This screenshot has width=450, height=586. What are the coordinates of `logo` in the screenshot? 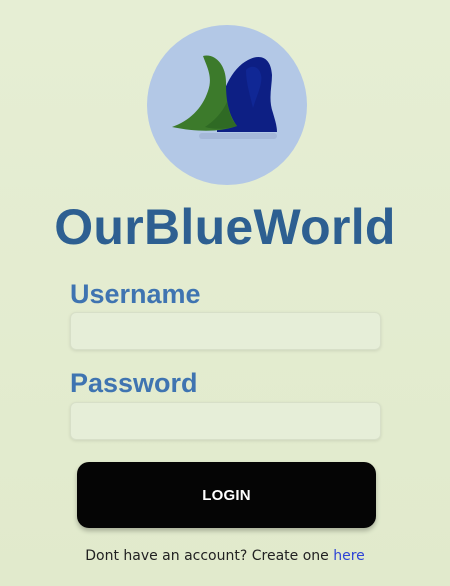 It's located at (227, 105).